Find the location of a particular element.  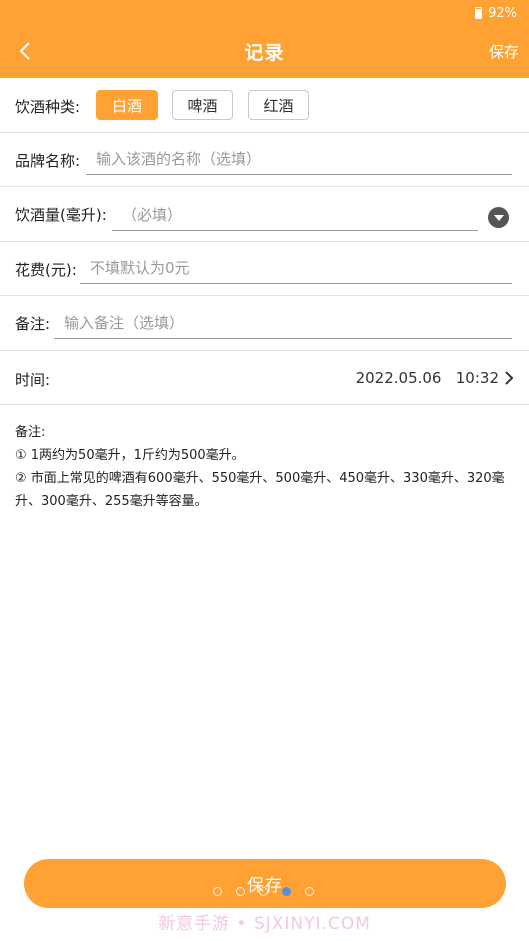

page-dot-active is located at coordinates (286, 891).